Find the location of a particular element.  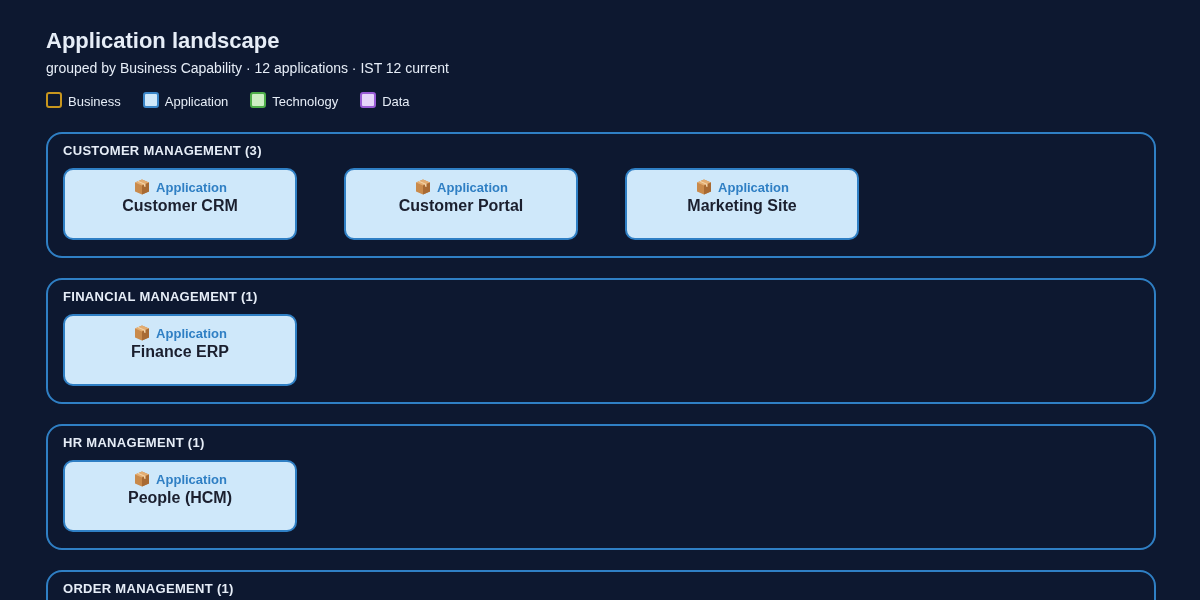

application-card: Application Marketing Site is located at coordinates (742, 204).